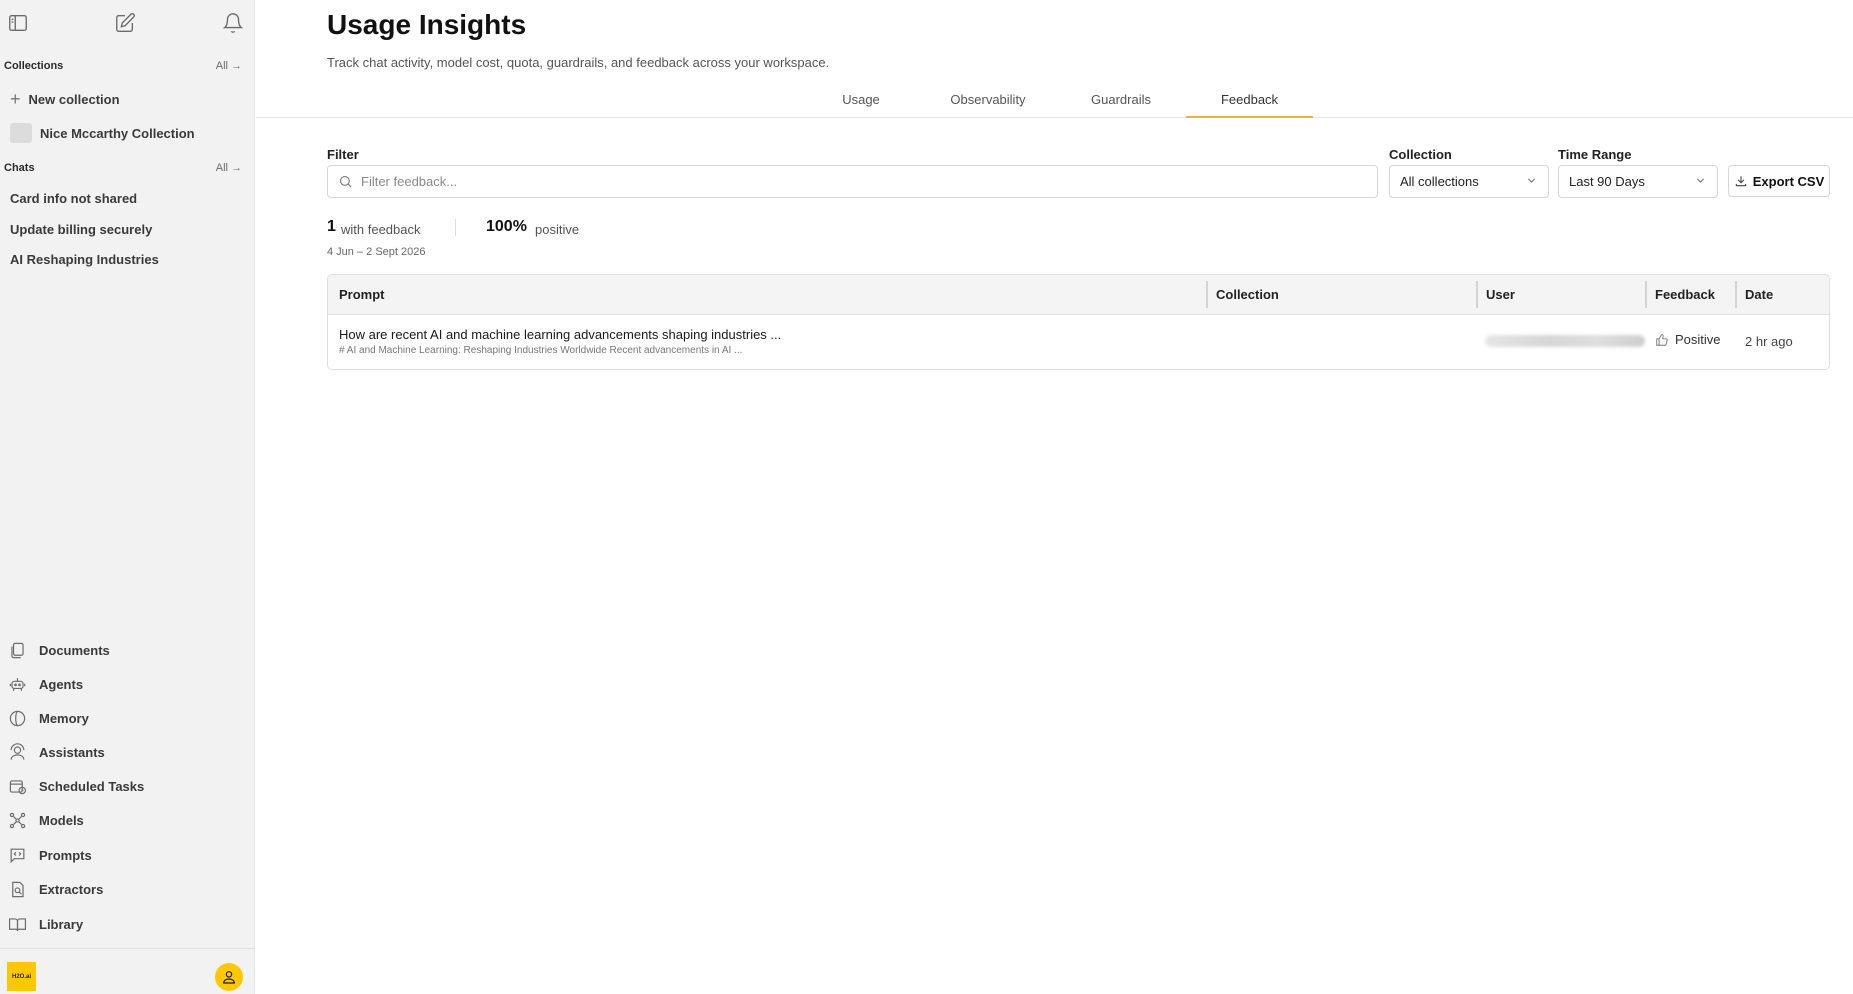 Image resolution: width=1853 pixels, height=994 pixels. I want to click on nav-label: Documents, so click(74, 650).